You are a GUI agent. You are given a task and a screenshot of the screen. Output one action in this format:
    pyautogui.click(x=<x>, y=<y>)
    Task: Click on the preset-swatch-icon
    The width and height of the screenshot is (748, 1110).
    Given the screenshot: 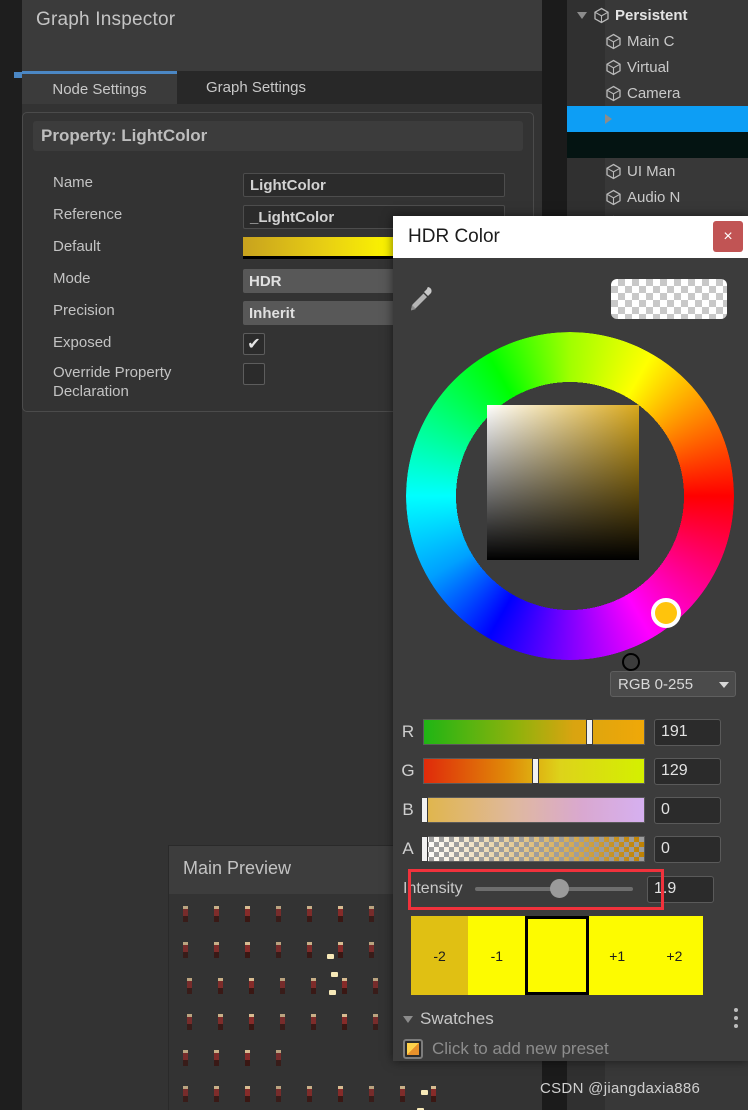 What is the action you would take?
    pyautogui.click(x=413, y=1049)
    